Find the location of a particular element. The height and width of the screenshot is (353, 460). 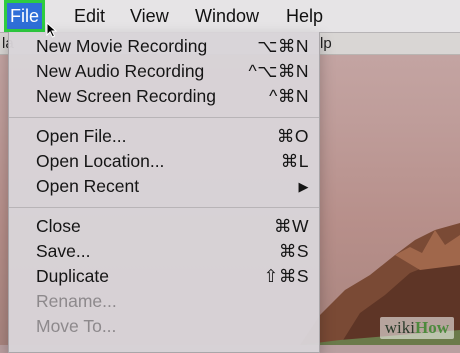

menu-edit: Edit is located at coordinates (89, 16).